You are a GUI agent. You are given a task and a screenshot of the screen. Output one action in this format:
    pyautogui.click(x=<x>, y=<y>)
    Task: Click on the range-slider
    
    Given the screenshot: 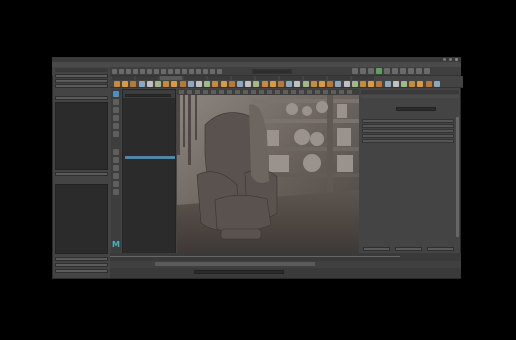 What is the action you would take?
    pyautogui.click(x=285, y=264)
    